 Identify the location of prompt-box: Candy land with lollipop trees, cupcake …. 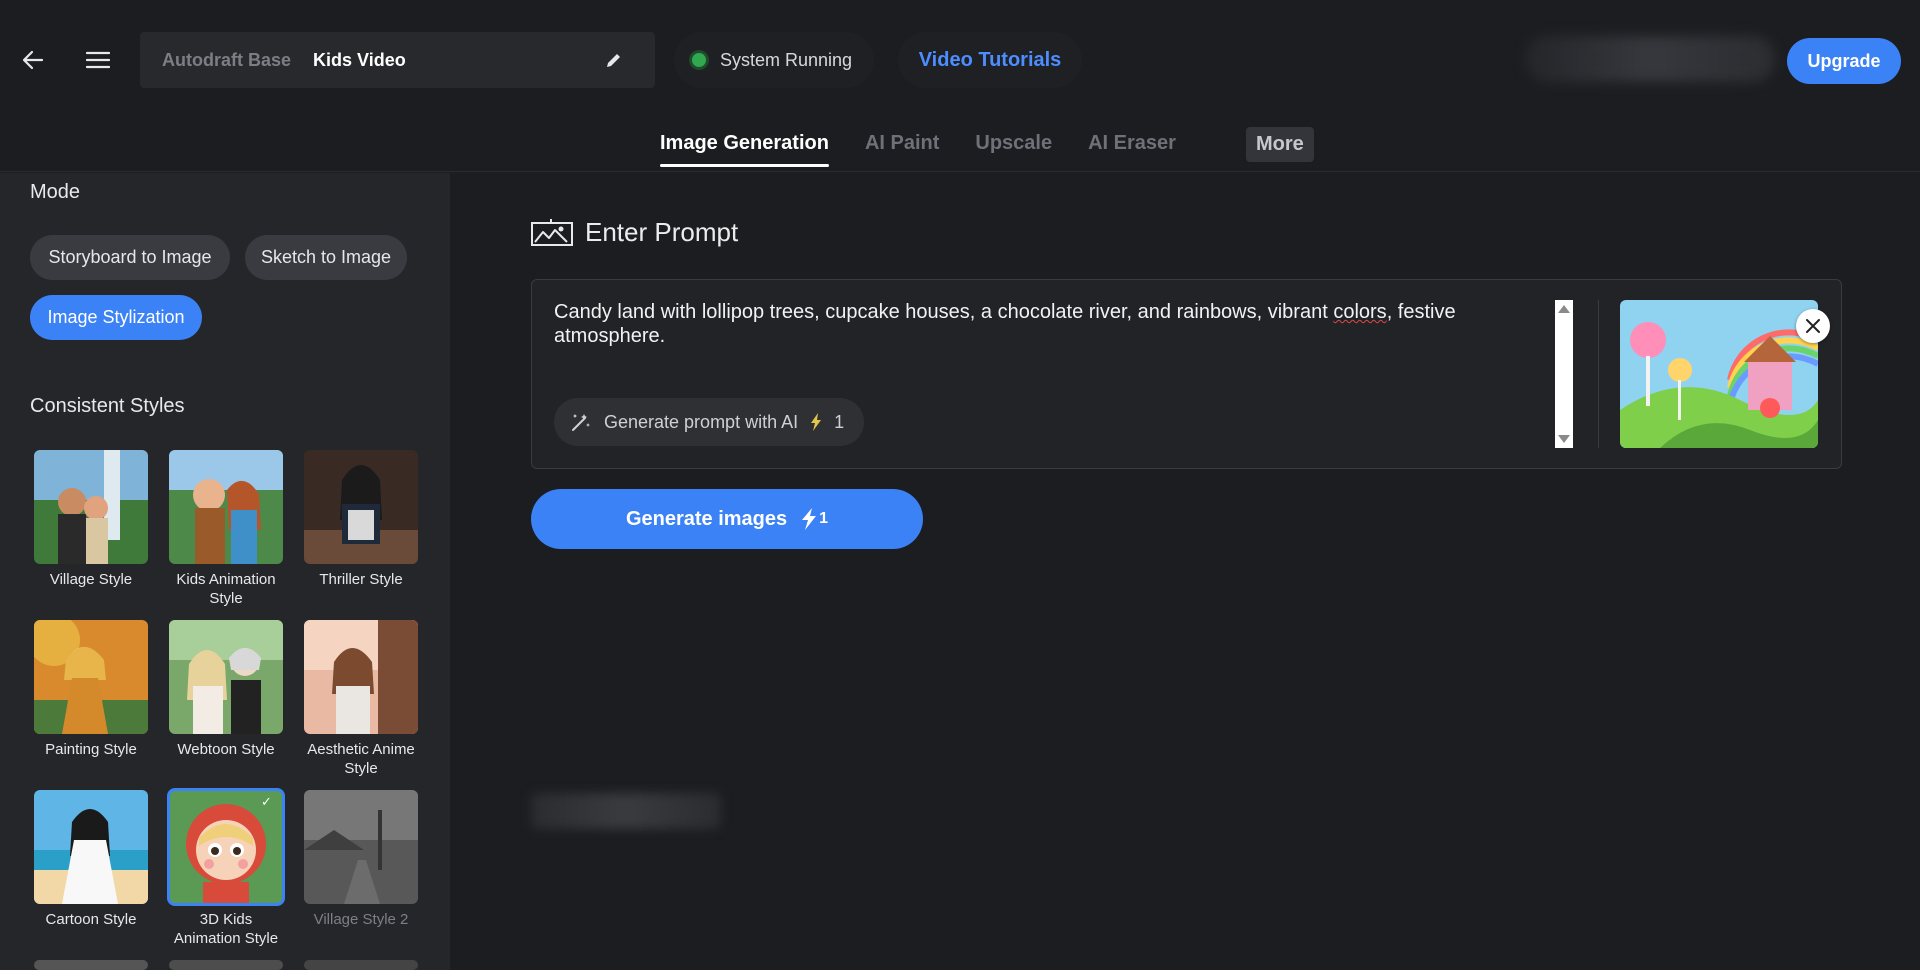
(1186, 374).